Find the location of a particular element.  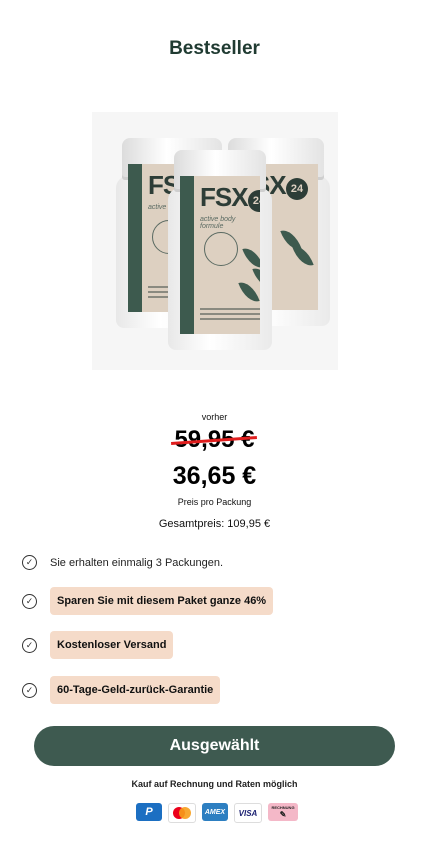

price-per-pack-label: Preis pro Packung is located at coordinates (214, 502).